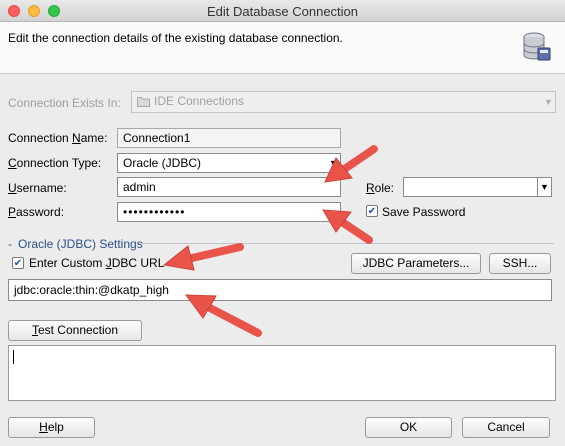  Describe the element at coordinates (55, 163) in the screenshot. I see `connection-type-label: Connection Type:` at that location.